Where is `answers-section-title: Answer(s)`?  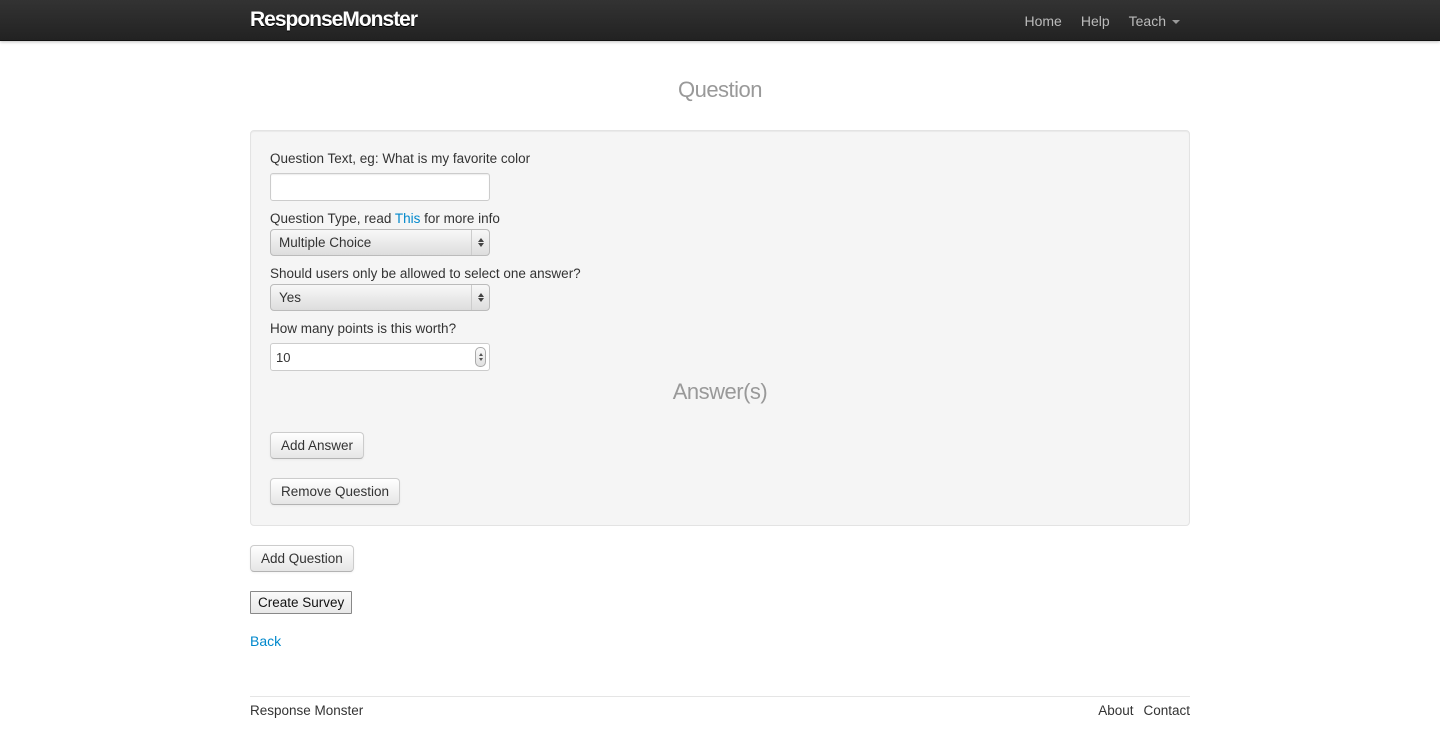 answers-section-title: Answer(s) is located at coordinates (720, 391).